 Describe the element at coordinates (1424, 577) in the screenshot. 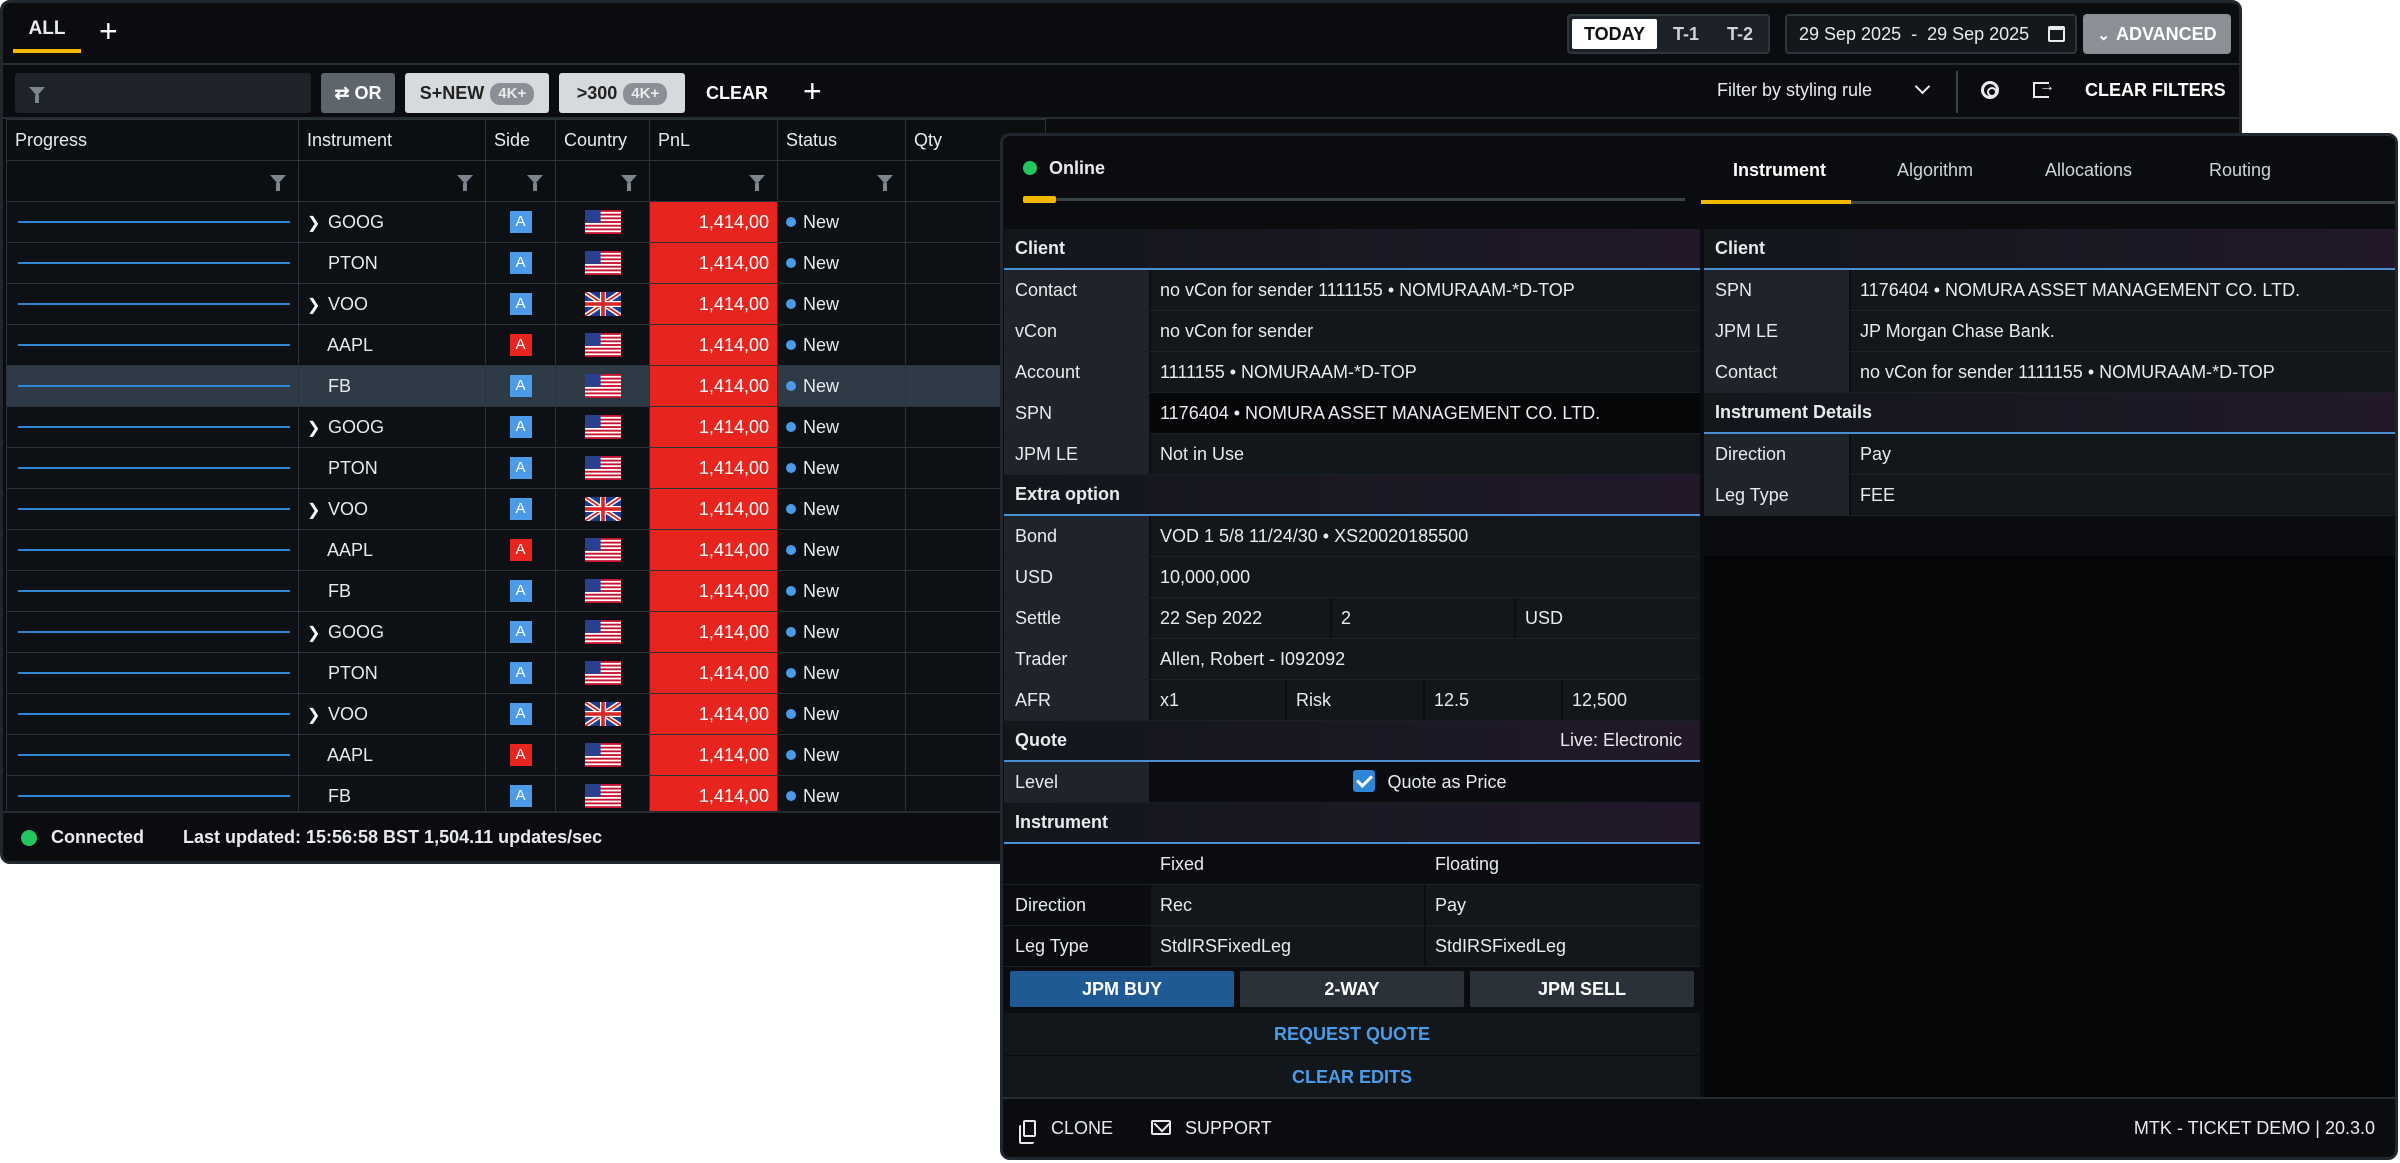

I see `notional-field: 10,000,000` at that location.